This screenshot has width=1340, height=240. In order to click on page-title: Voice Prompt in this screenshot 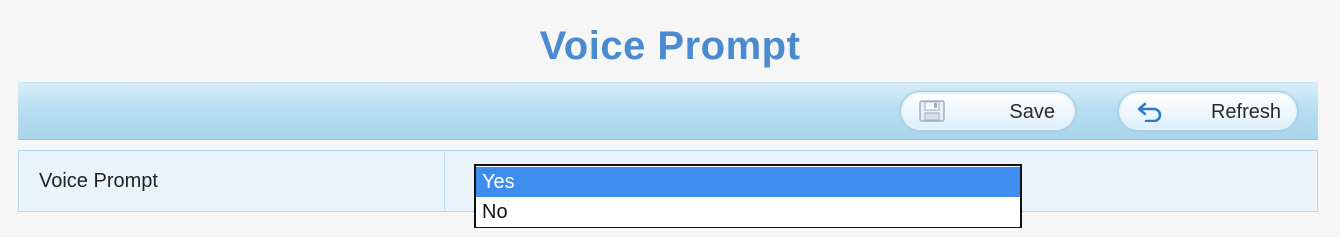, I will do `click(670, 46)`.